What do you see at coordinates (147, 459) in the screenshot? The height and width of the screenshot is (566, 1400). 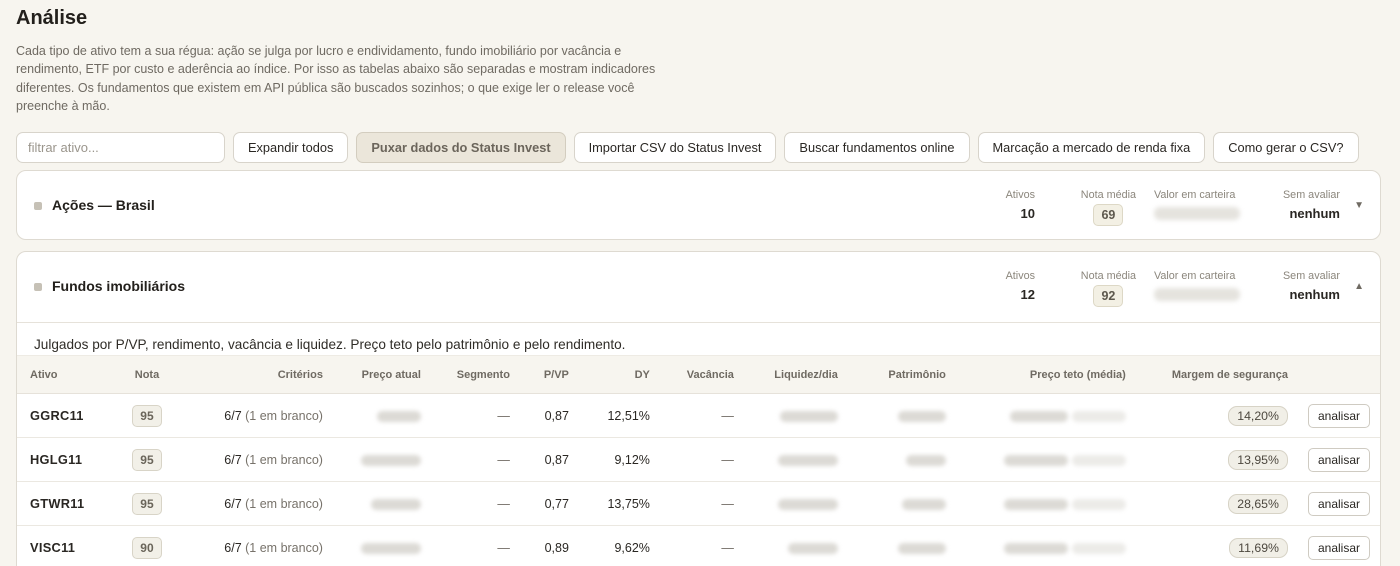 I see `nota-badge: 95` at bounding box center [147, 459].